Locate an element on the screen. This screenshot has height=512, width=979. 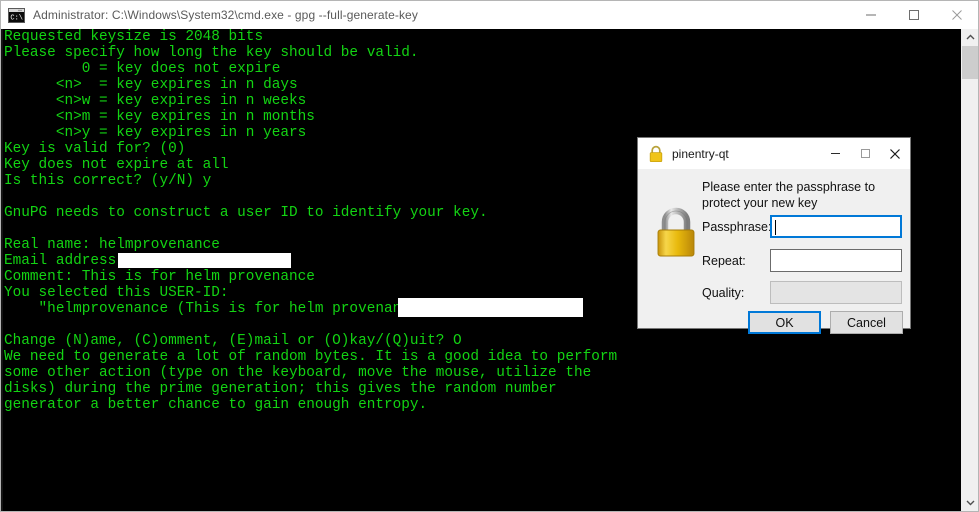
scrollbar-track is located at coordinates (970, 270).